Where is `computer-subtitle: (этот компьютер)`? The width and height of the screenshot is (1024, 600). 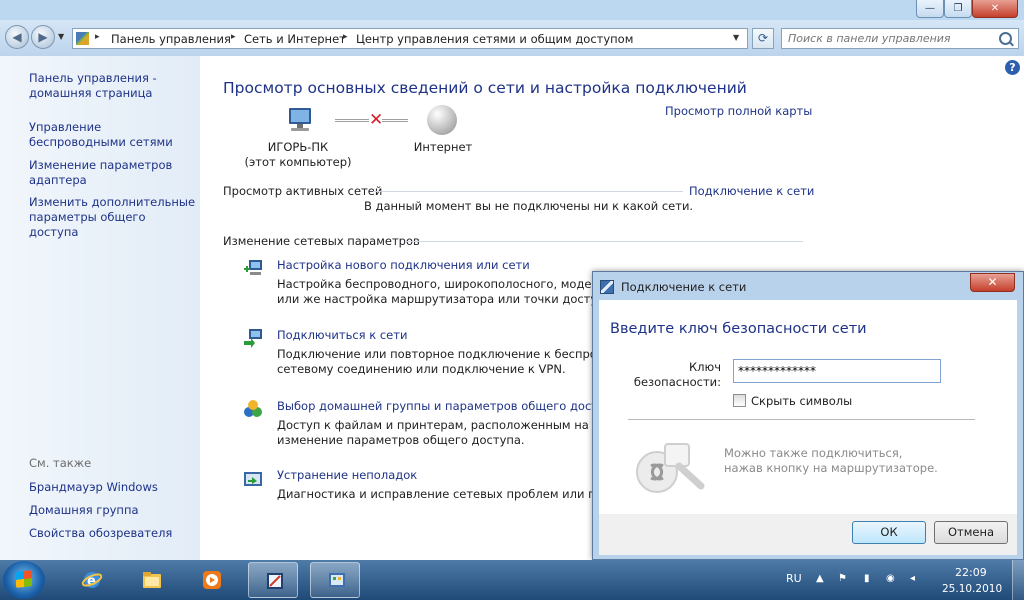 computer-subtitle: (этот компьютер) is located at coordinates (298, 162).